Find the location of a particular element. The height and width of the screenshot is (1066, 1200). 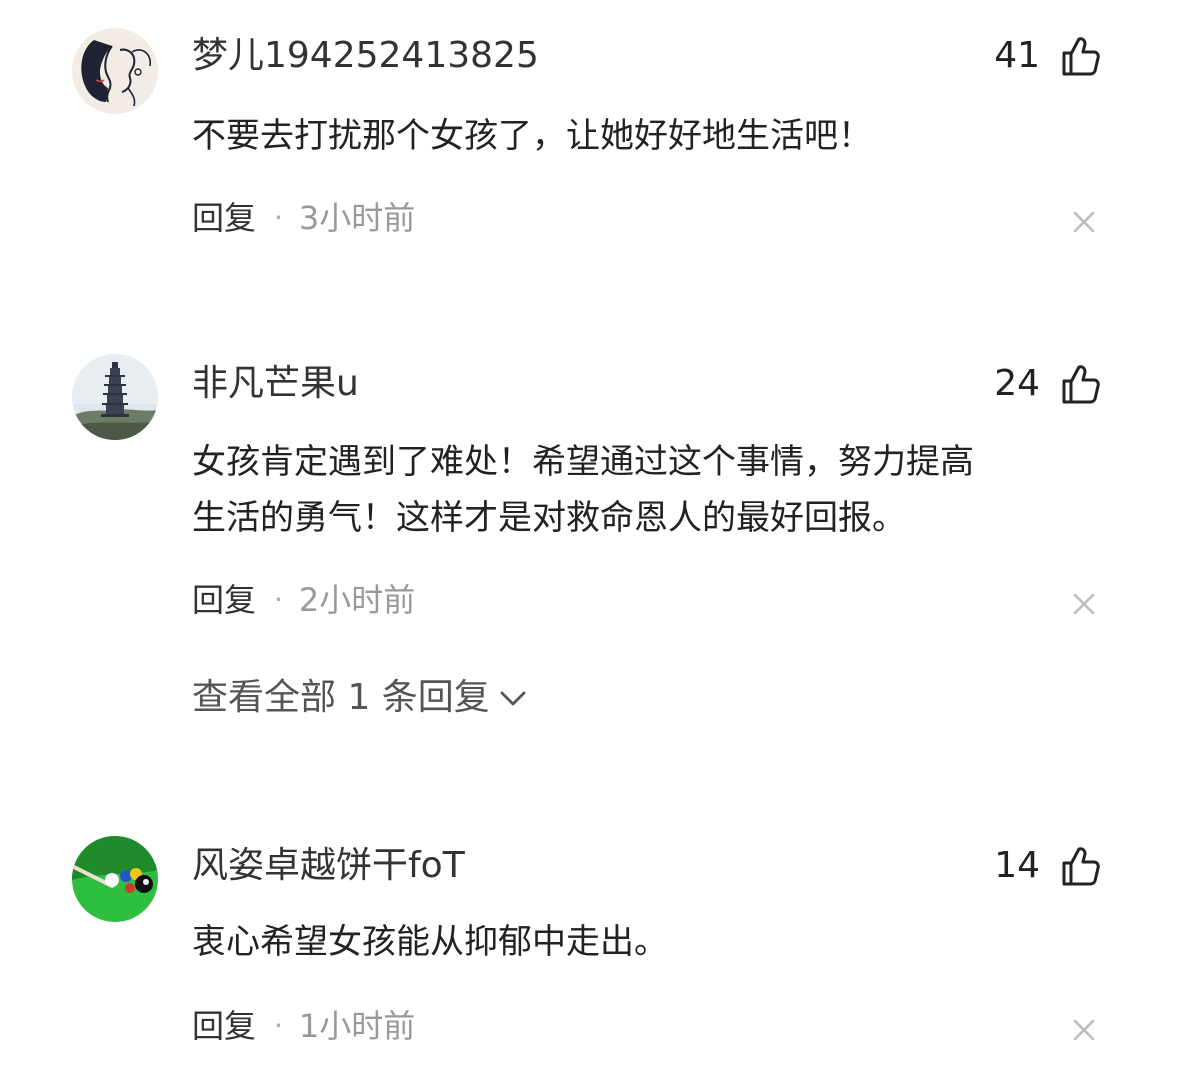

like-count: 41 is located at coordinates (1017, 55).